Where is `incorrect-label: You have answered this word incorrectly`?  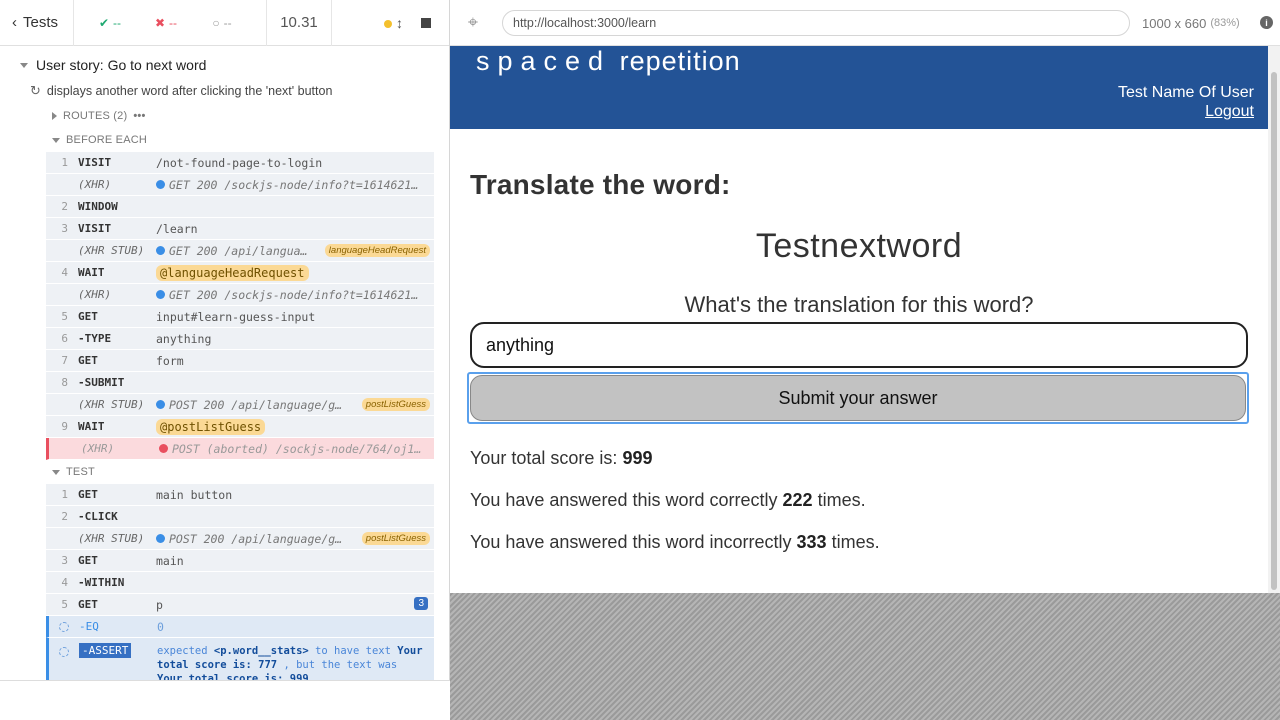
incorrect-label: You have answered this word incorrectly is located at coordinates (631, 542).